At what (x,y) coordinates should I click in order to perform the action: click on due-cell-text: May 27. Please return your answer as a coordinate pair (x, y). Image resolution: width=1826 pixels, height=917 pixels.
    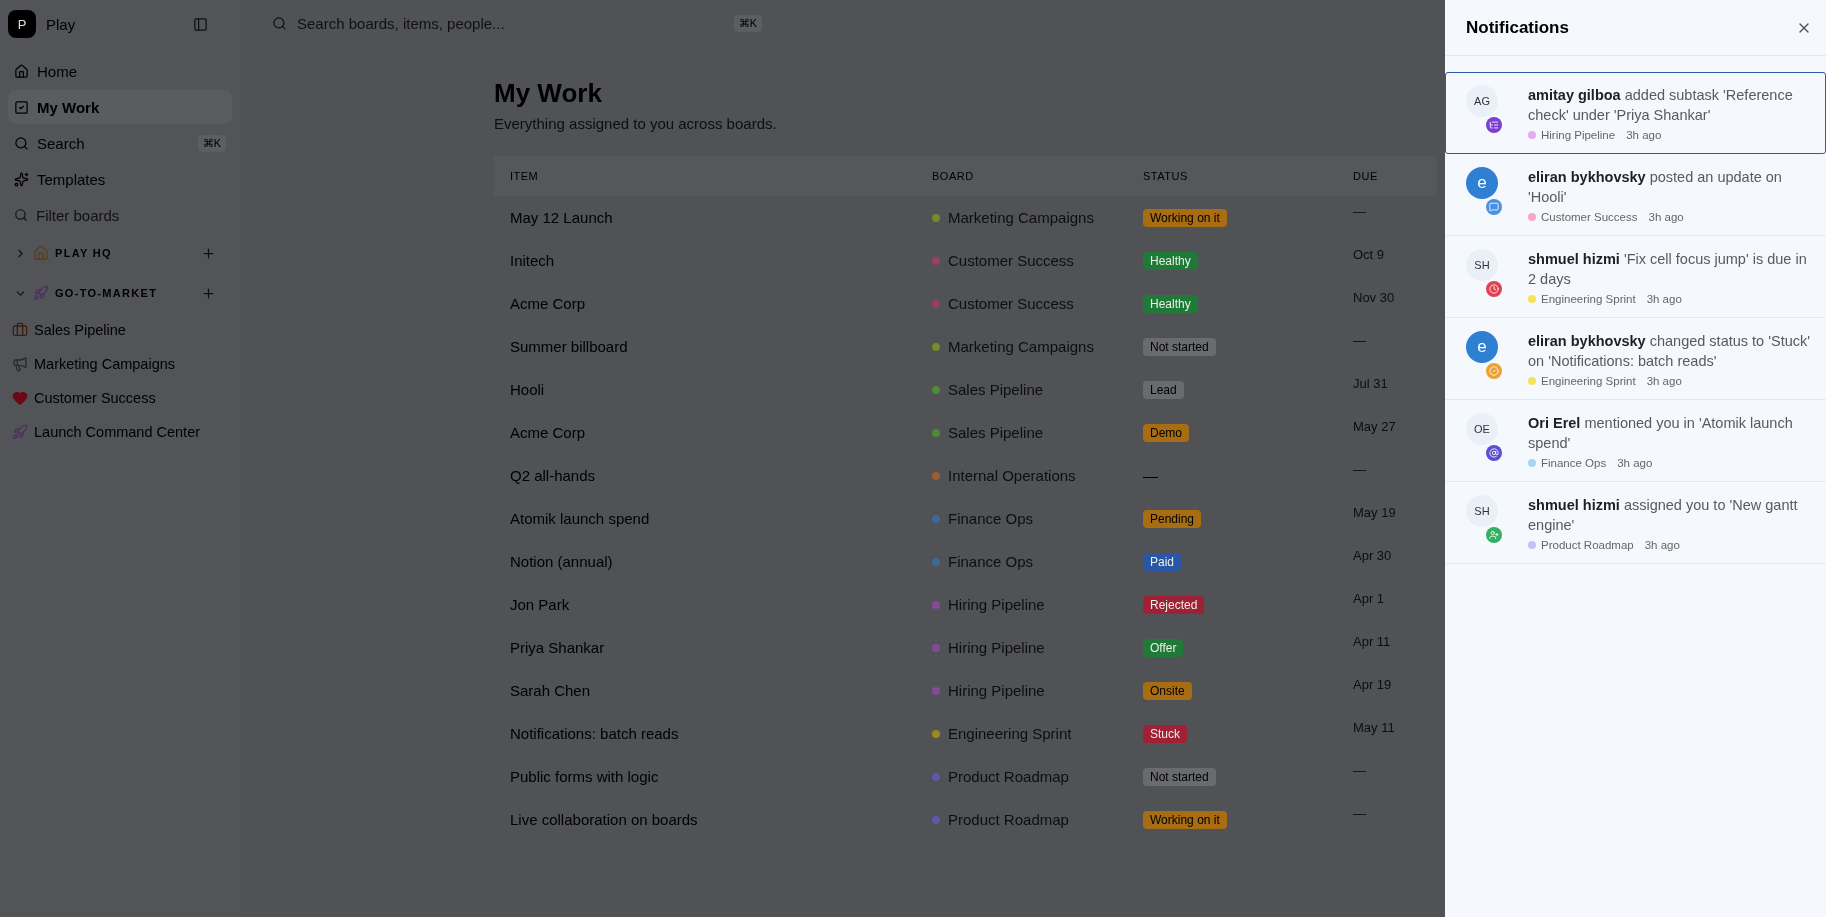
    Looking at the image, I should click on (1374, 427).